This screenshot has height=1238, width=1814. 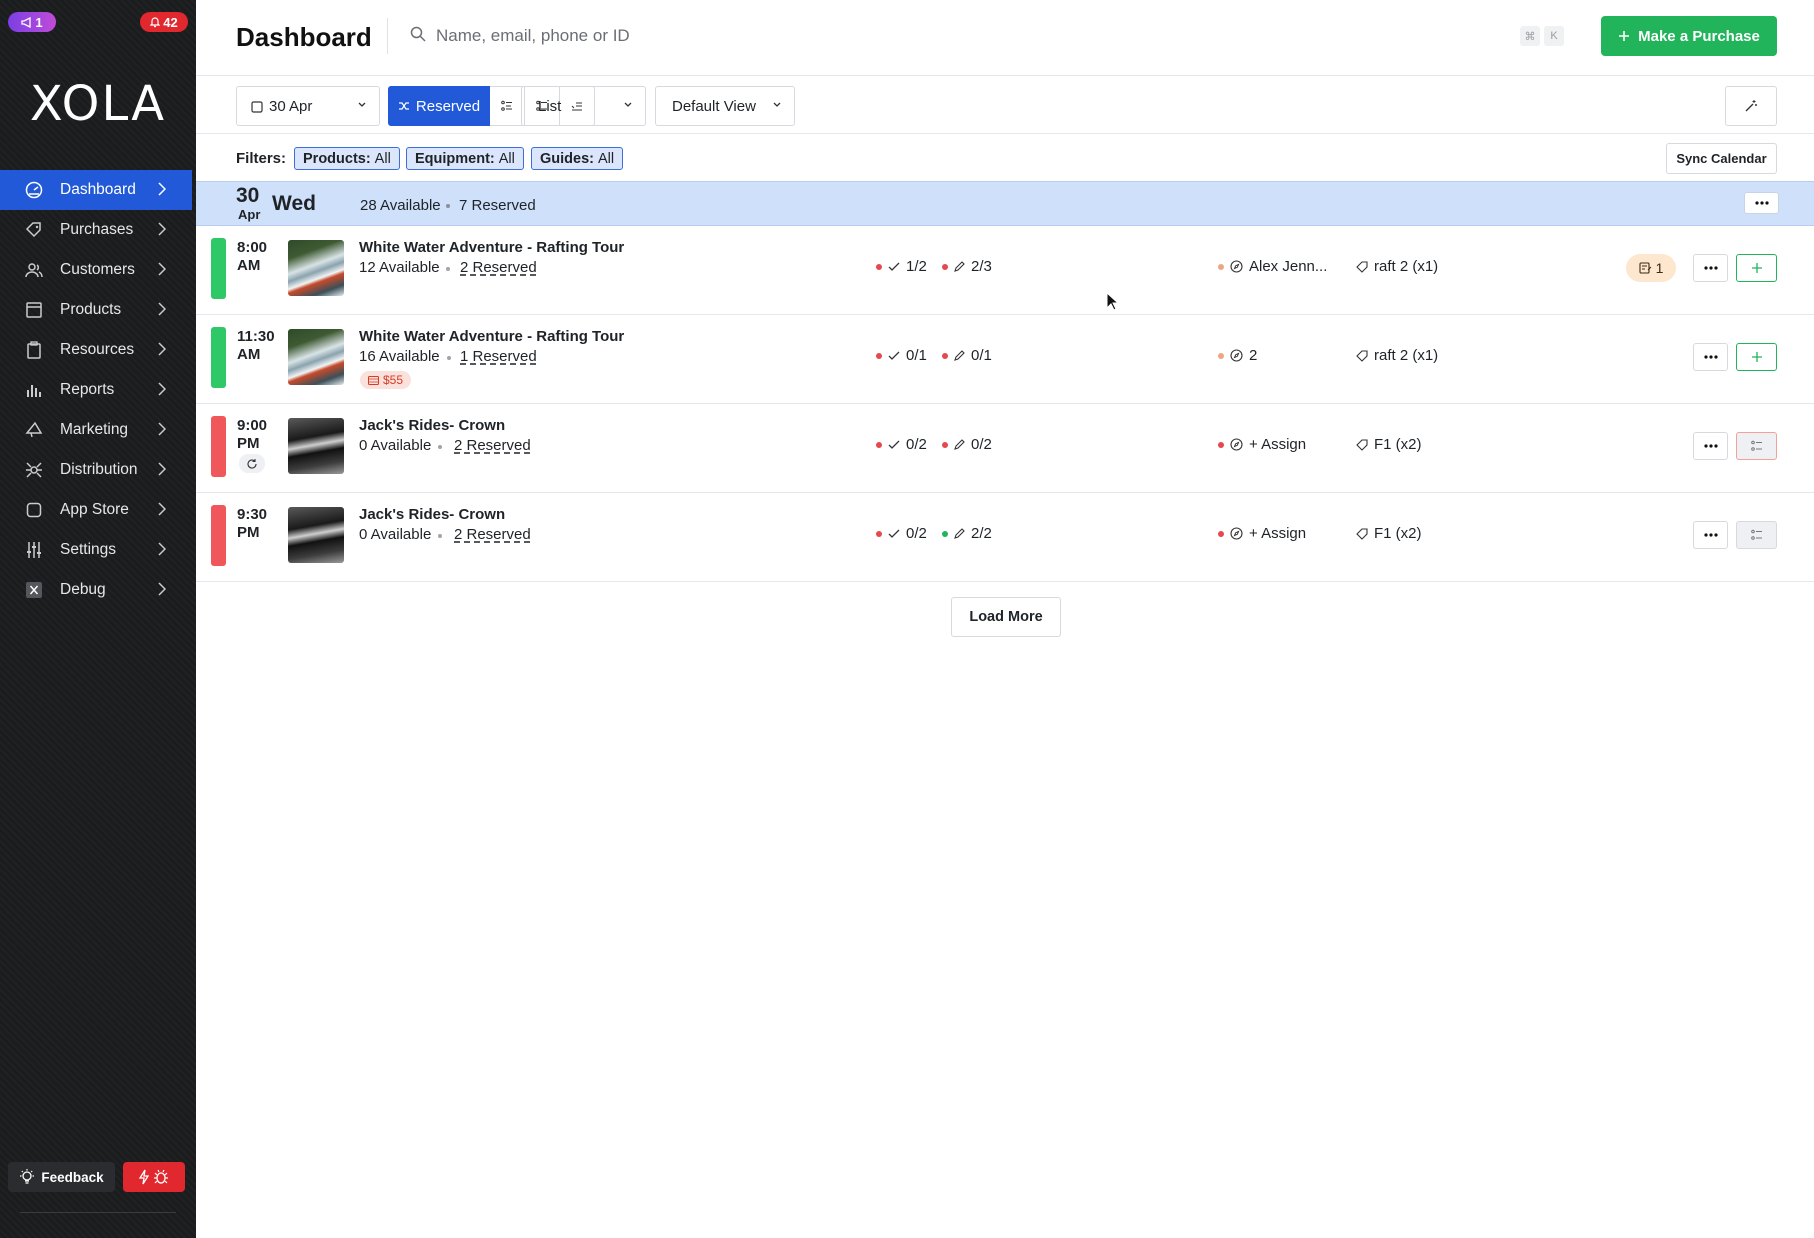 What do you see at coordinates (347, 158) in the screenshot?
I see `filter-chip-products: Products: All` at bounding box center [347, 158].